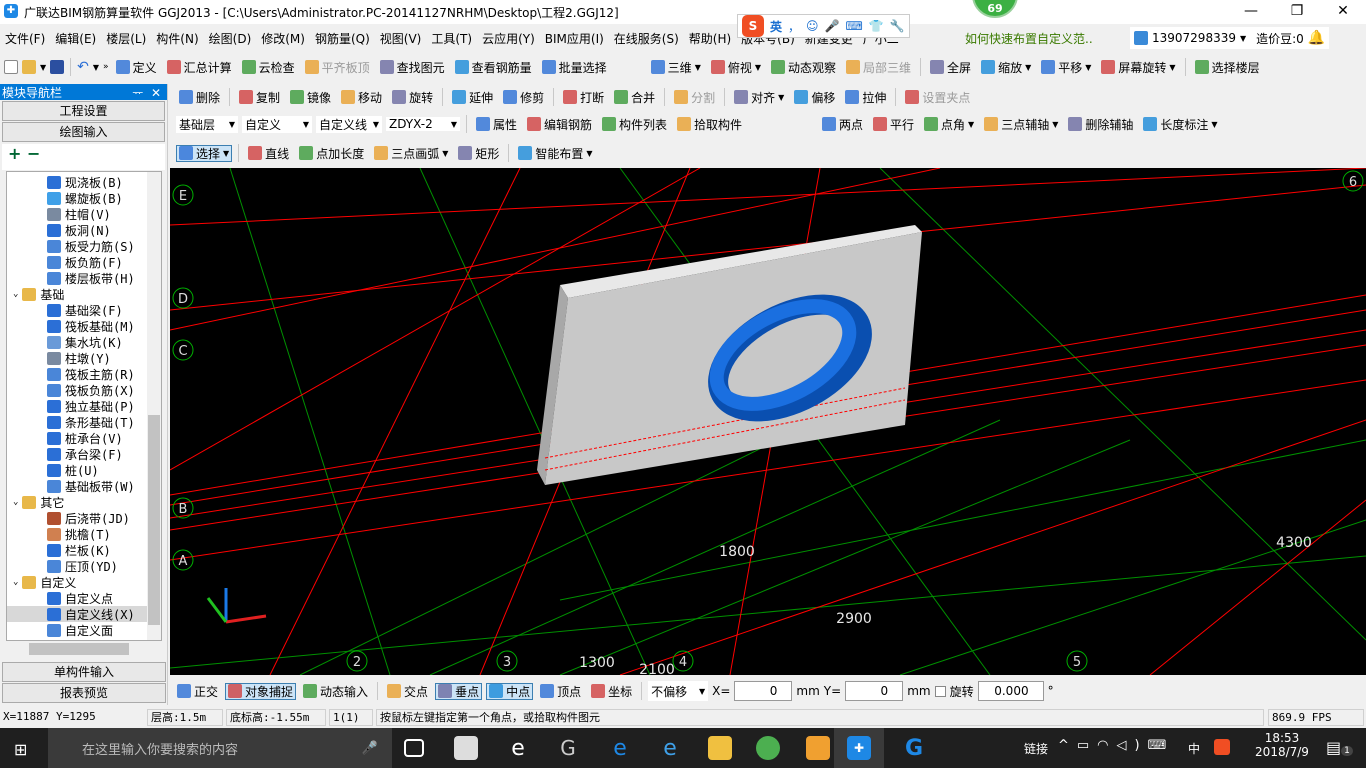  What do you see at coordinates (1251, 12) in the screenshot?
I see `minimize-button: —` at bounding box center [1251, 12].